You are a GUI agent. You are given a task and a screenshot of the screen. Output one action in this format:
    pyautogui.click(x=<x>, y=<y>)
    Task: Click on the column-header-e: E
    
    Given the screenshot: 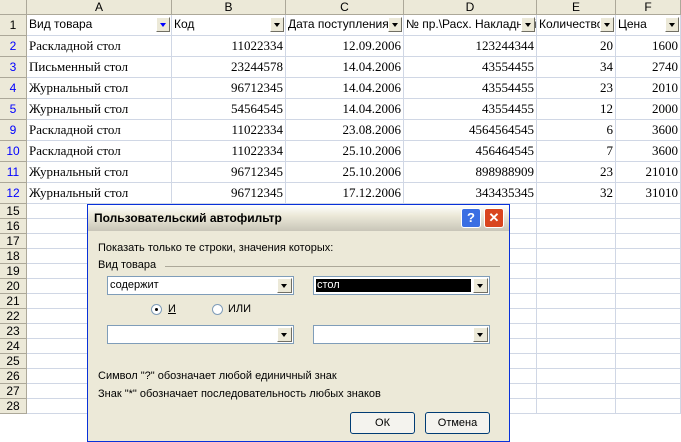 What is the action you would take?
    pyautogui.click(x=576, y=7)
    